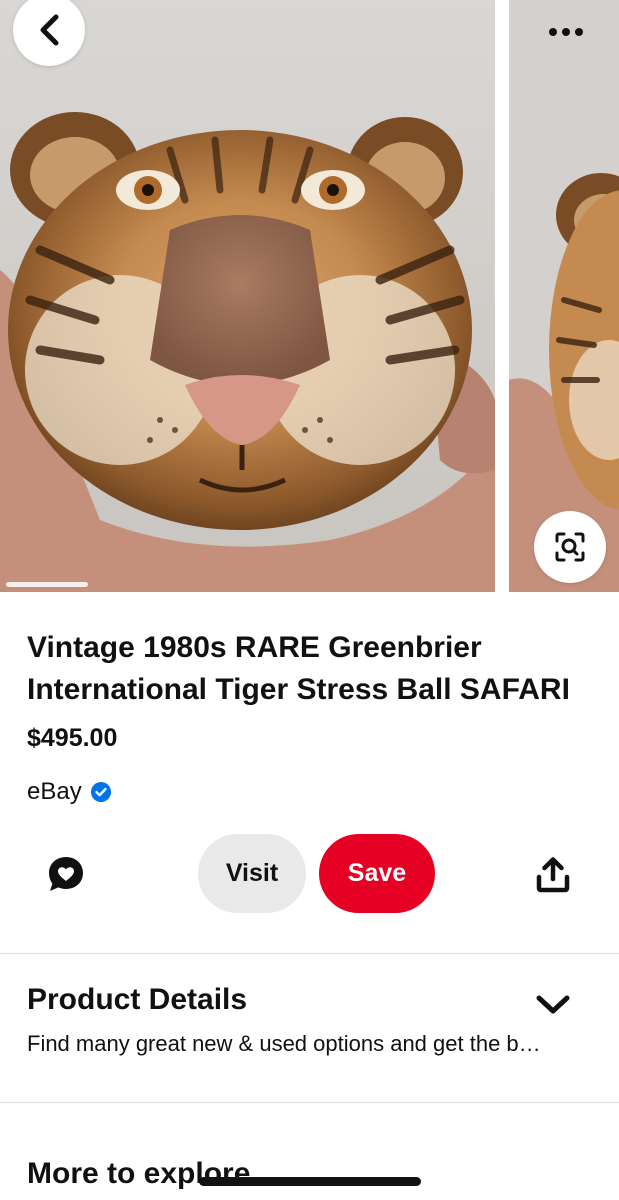 This screenshot has height=1200, width=619. Describe the element at coordinates (54, 792) in the screenshot. I see `source-name: eBay` at that location.